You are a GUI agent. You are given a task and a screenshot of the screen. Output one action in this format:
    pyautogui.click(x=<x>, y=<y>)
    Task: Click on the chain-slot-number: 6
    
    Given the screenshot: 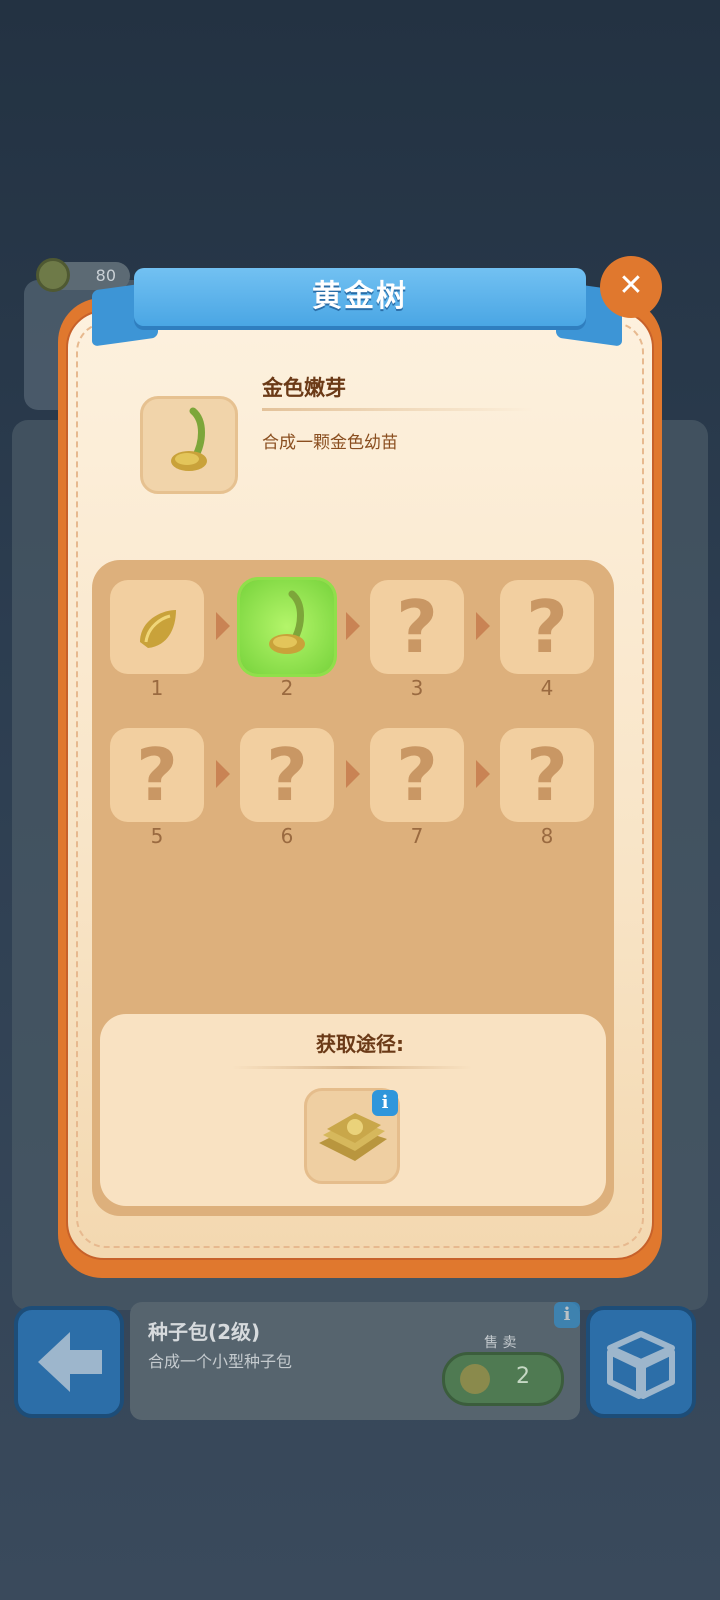 What is the action you would take?
    pyautogui.click(x=287, y=836)
    